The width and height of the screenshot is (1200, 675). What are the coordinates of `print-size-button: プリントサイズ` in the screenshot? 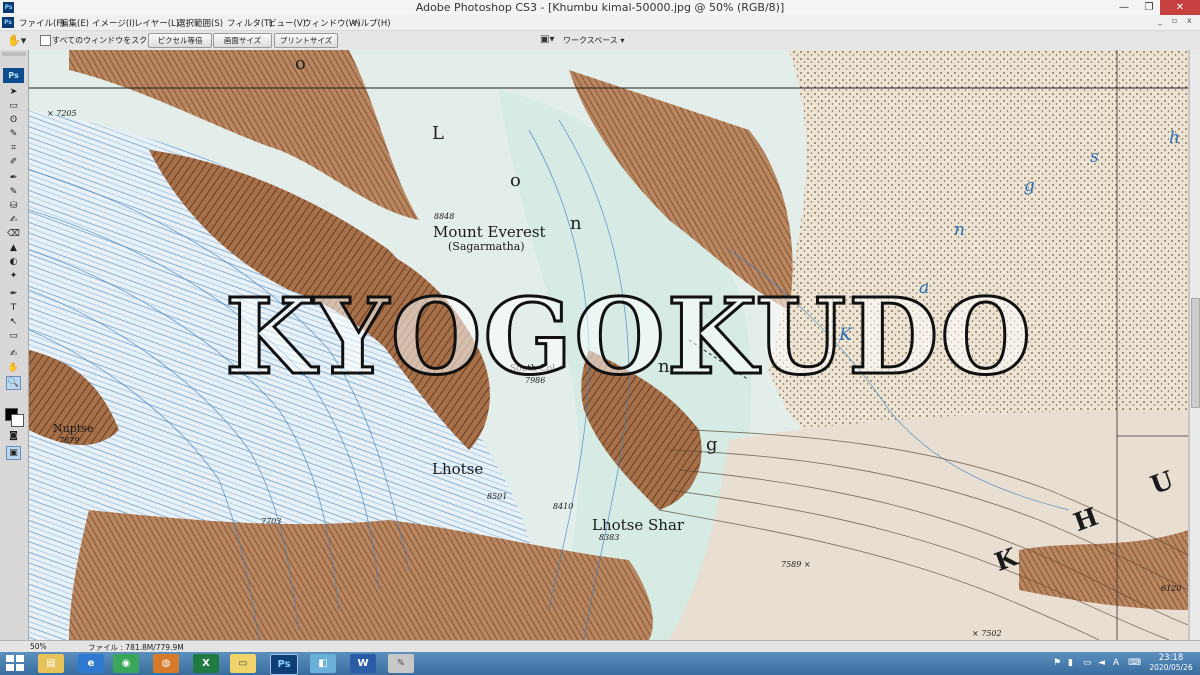 It's located at (306, 40).